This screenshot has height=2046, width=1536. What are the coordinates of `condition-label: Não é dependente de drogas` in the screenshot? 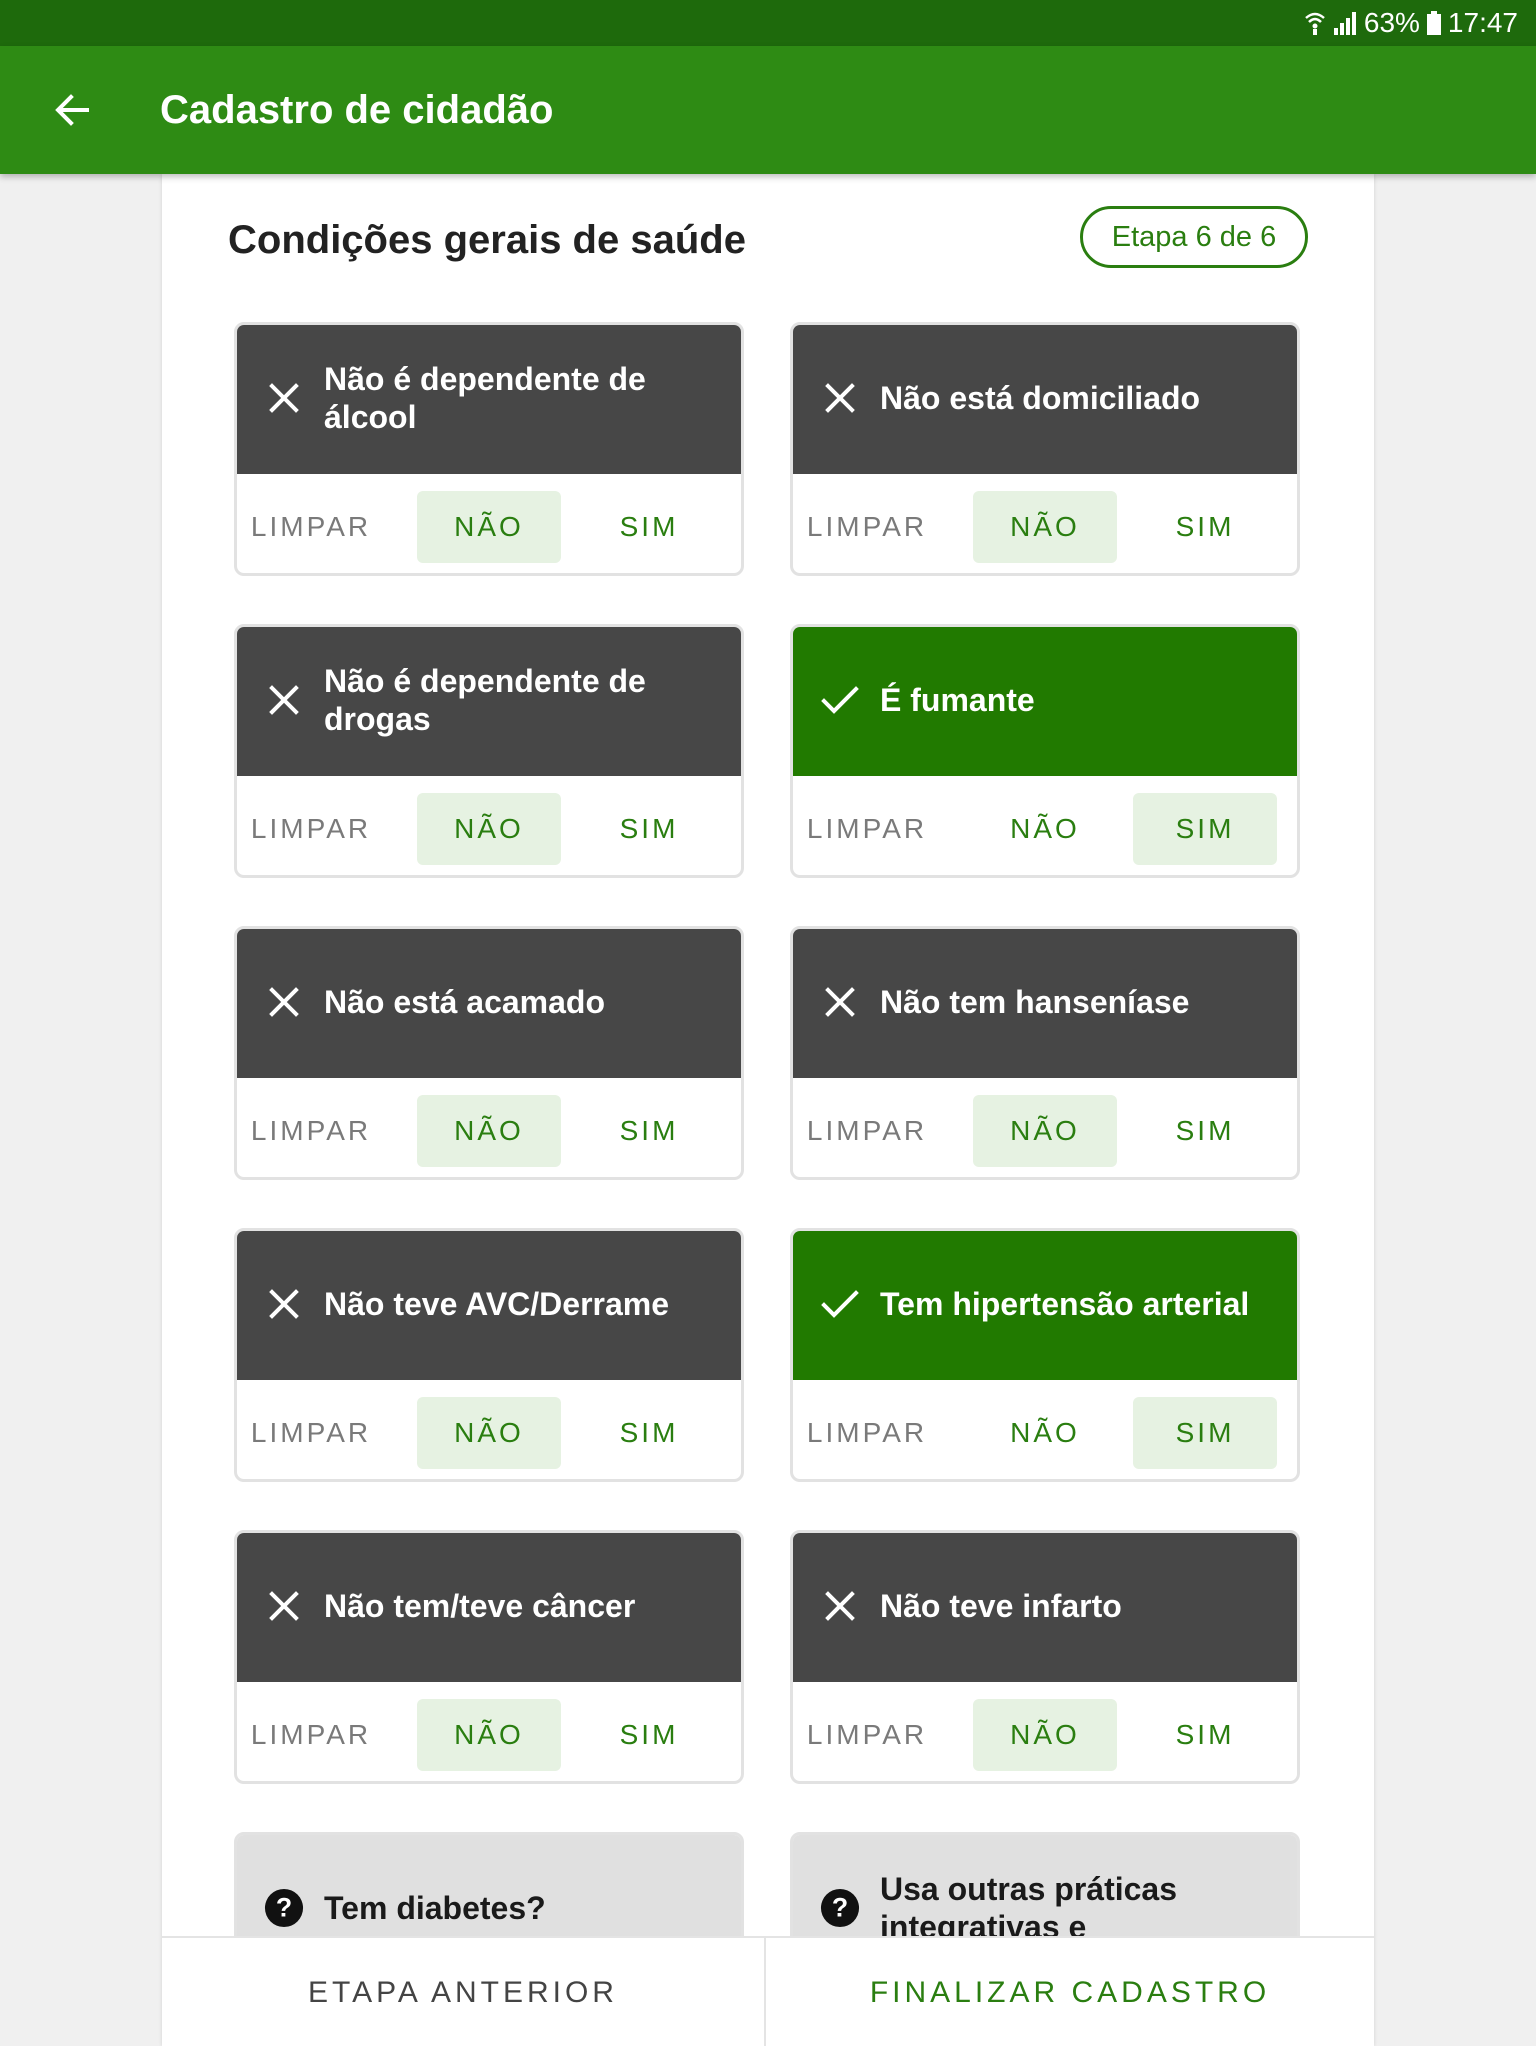 It's located at (485, 699).